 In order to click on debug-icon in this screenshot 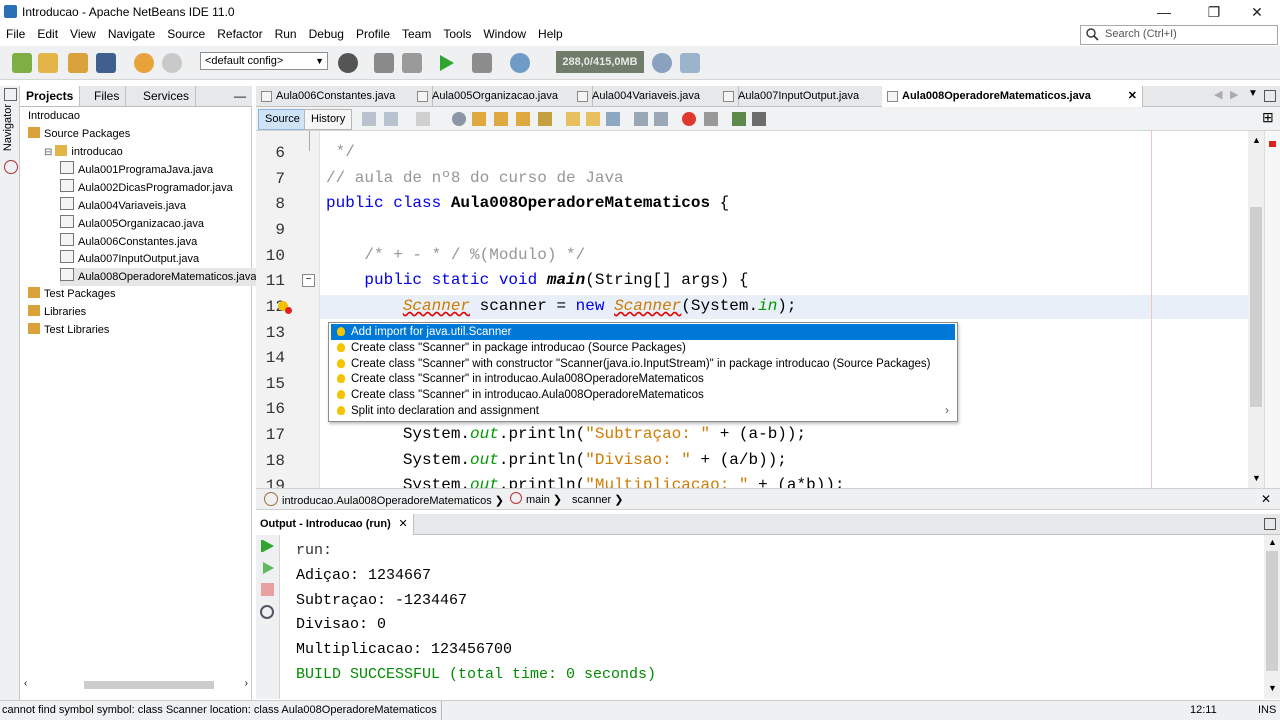, I will do `click(482, 63)`.